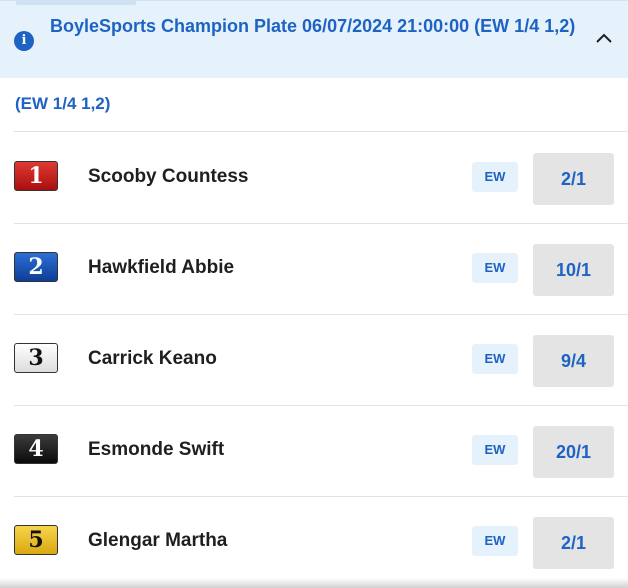 The height and width of the screenshot is (588, 628). What do you see at coordinates (36, 449) in the screenshot?
I see `saddle-cloth-number: 4` at bounding box center [36, 449].